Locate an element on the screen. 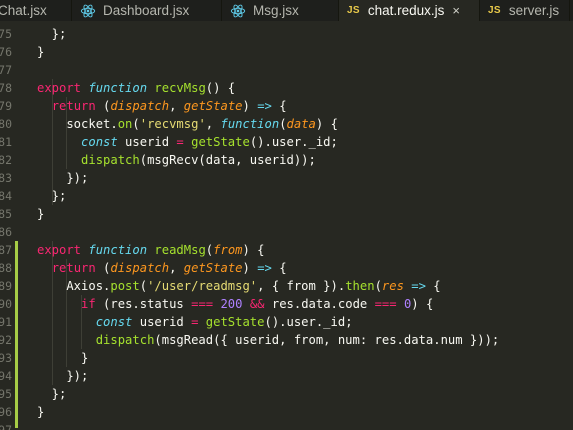 This screenshot has height=430, width=573. code-token: 200 is located at coordinates (231, 304).